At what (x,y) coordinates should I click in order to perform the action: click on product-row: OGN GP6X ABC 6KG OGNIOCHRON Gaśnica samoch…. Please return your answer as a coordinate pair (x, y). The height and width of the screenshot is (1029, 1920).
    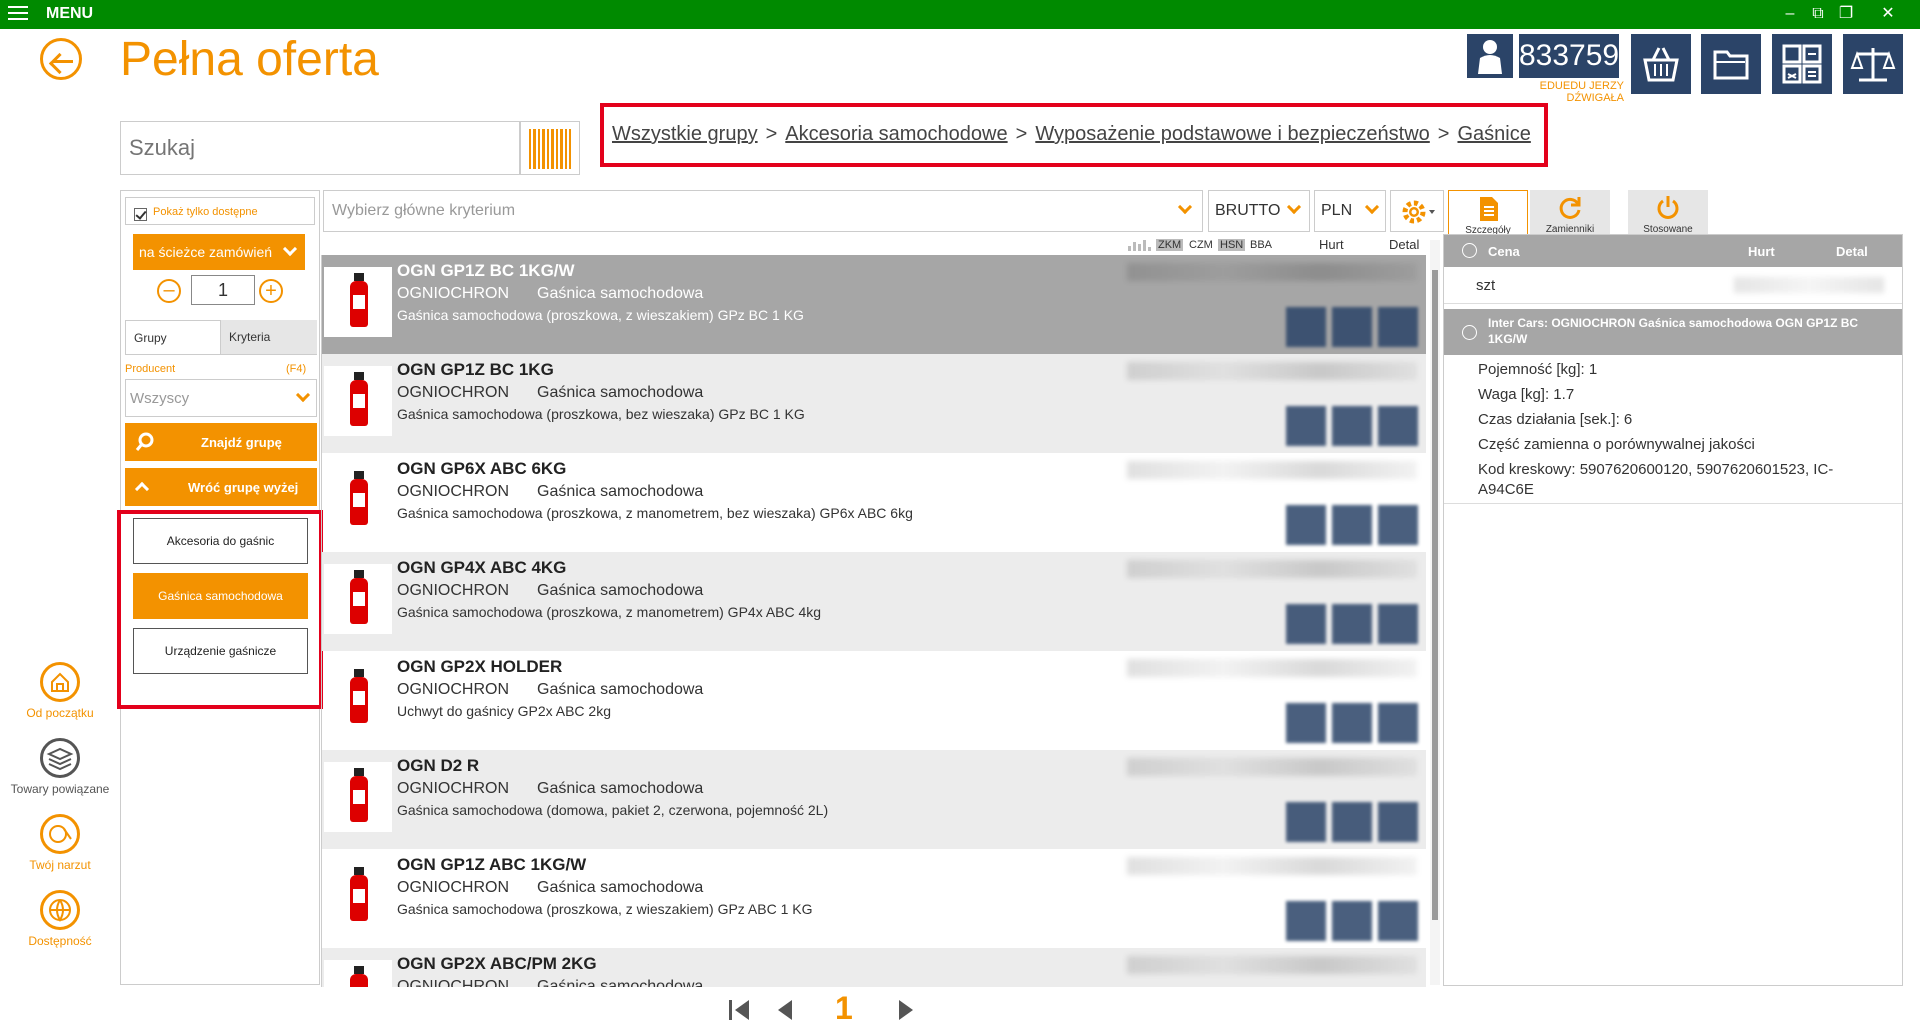
    Looking at the image, I should click on (874, 502).